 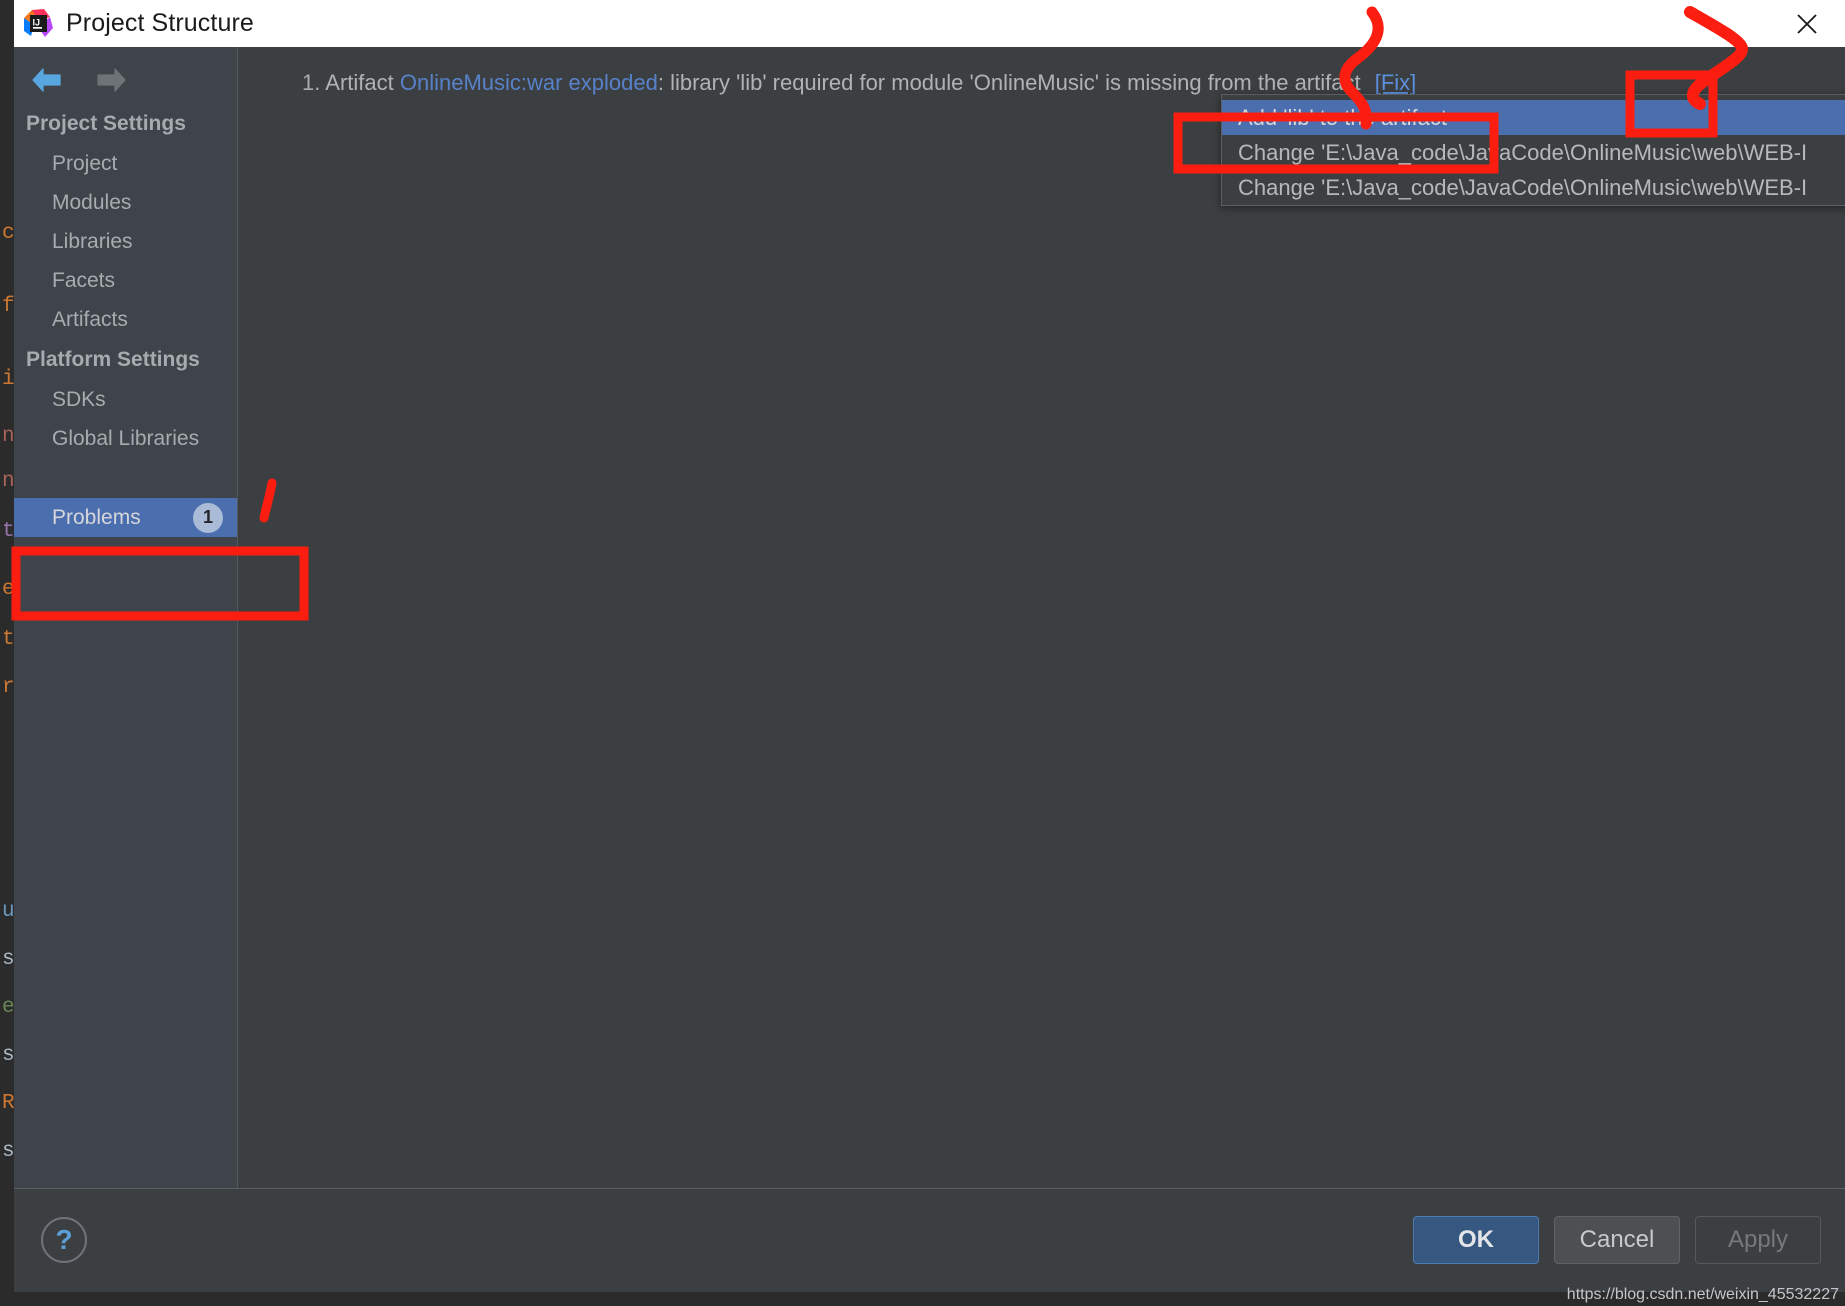 What do you see at coordinates (106, 123) in the screenshot?
I see `sidebar-group-title-project-settings: Project Settings` at bounding box center [106, 123].